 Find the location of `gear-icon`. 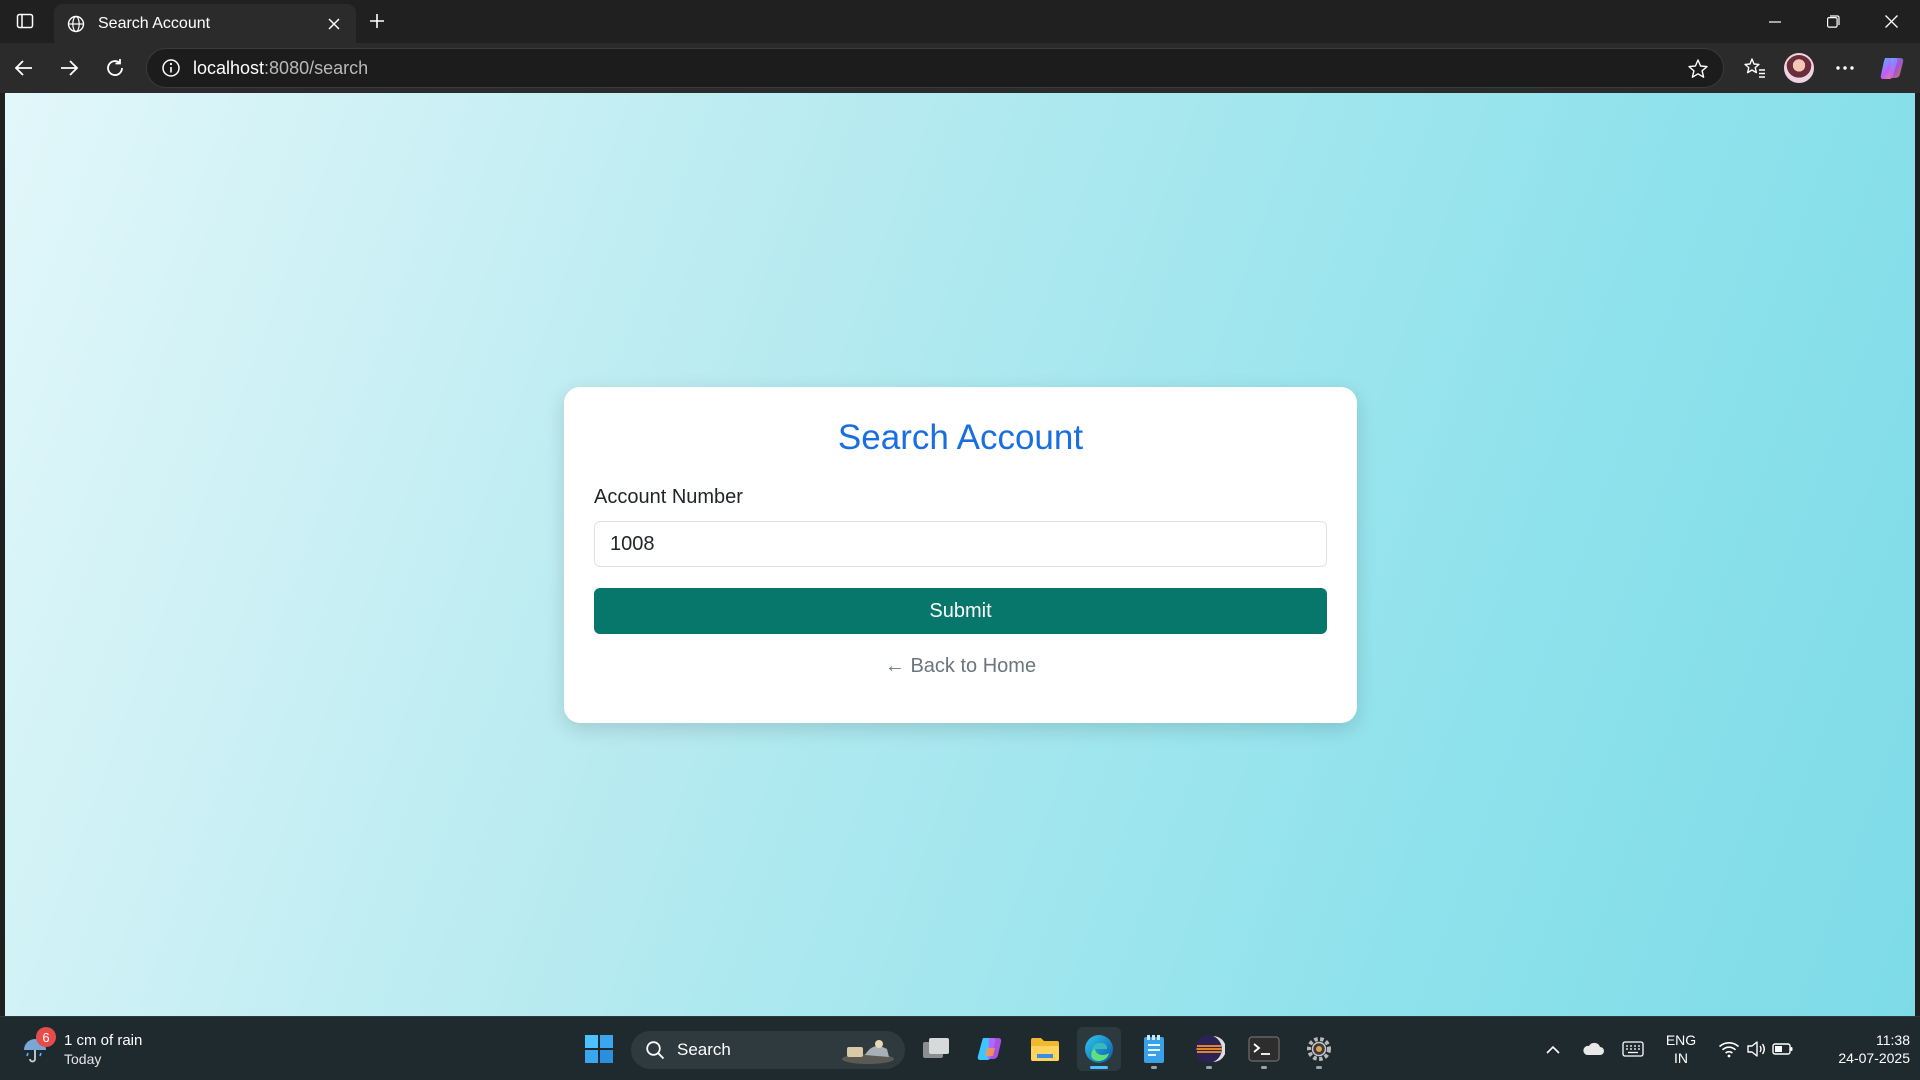

gear-icon is located at coordinates (1319, 1049).